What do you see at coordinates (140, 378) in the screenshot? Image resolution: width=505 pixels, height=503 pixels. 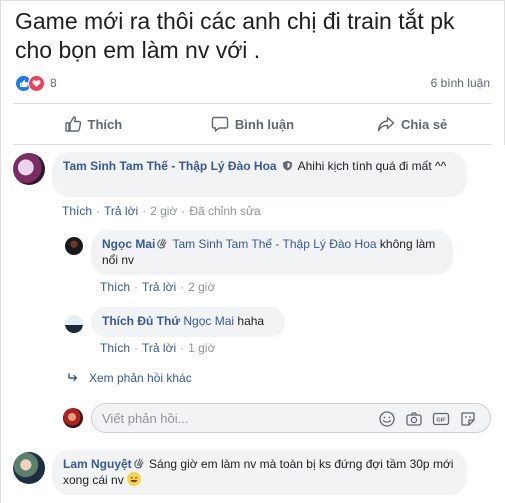 I see `more-replies-label: Xem phản hồi khác` at bounding box center [140, 378].